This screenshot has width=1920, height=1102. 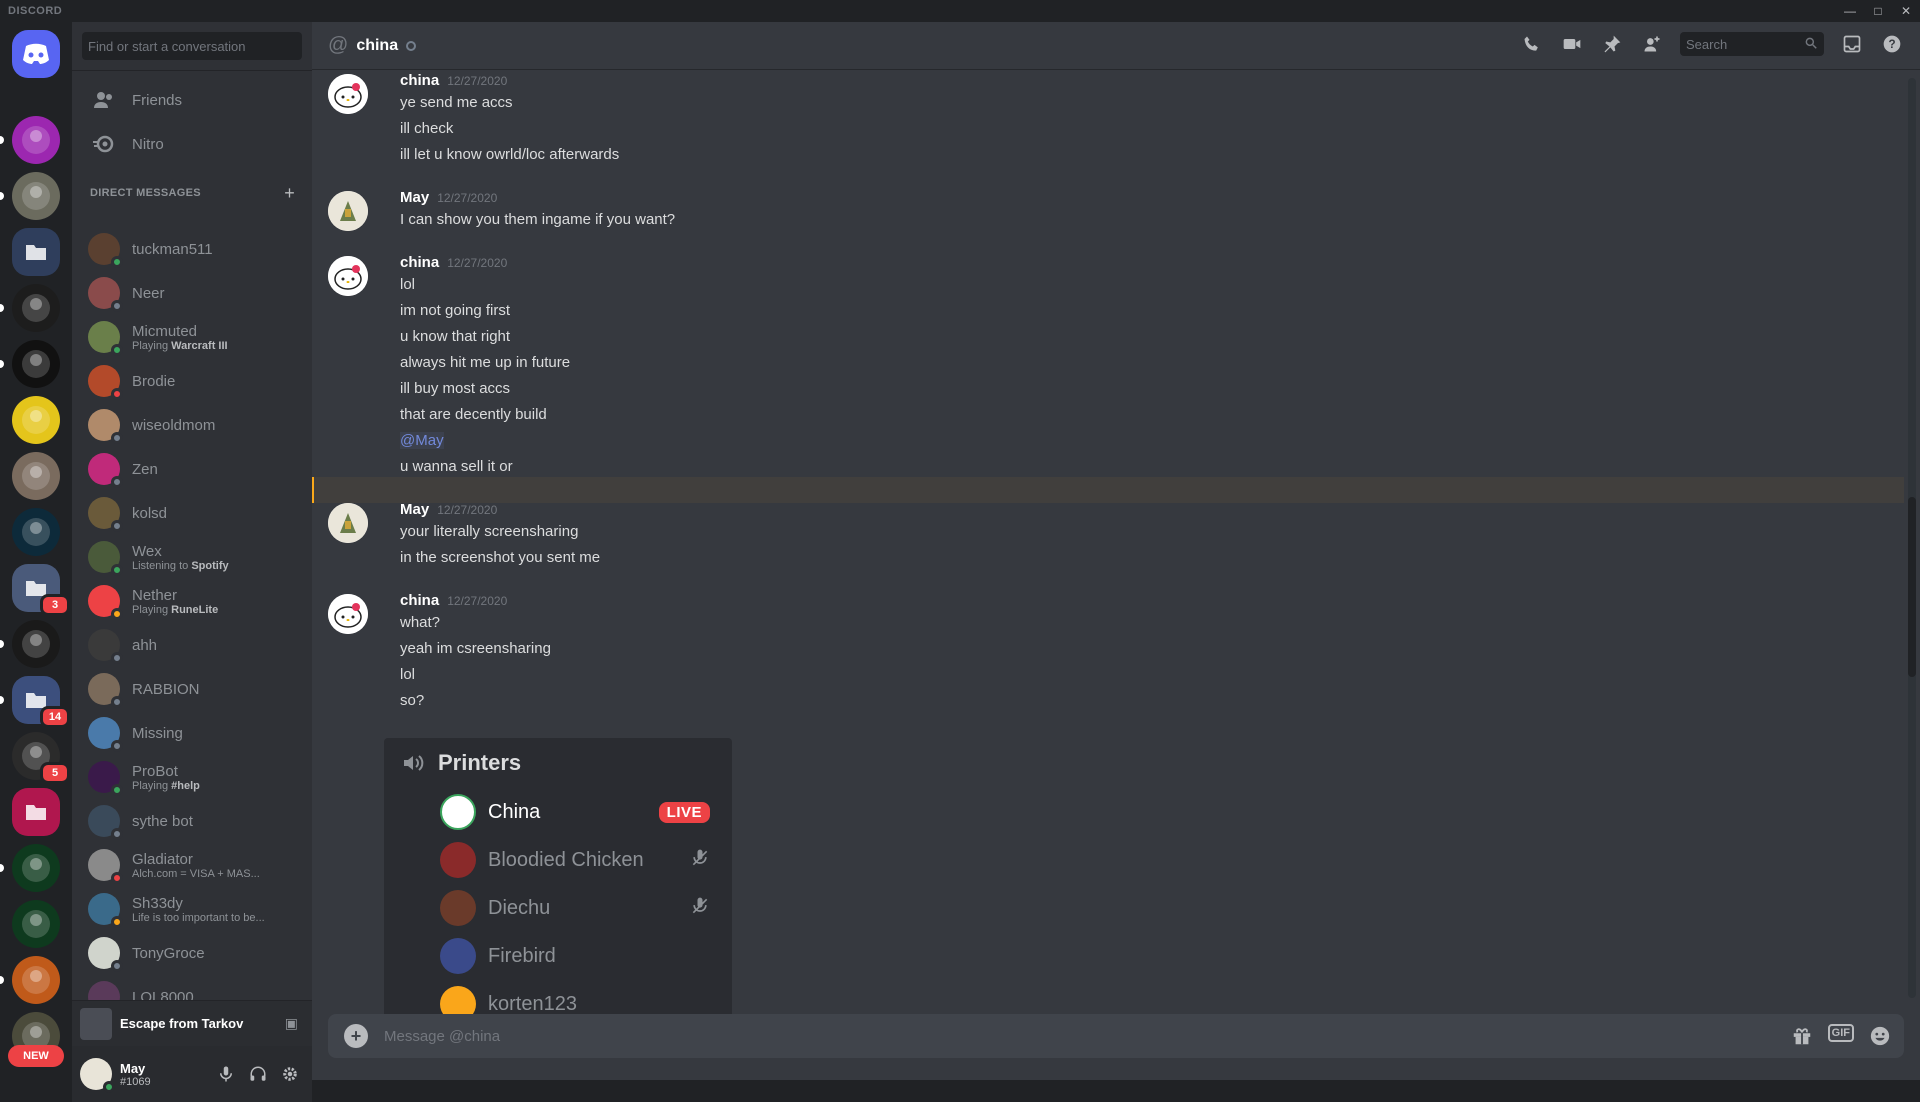 I want to click on dm-item: ProBot Playing #help, so click(x=192, y=777).